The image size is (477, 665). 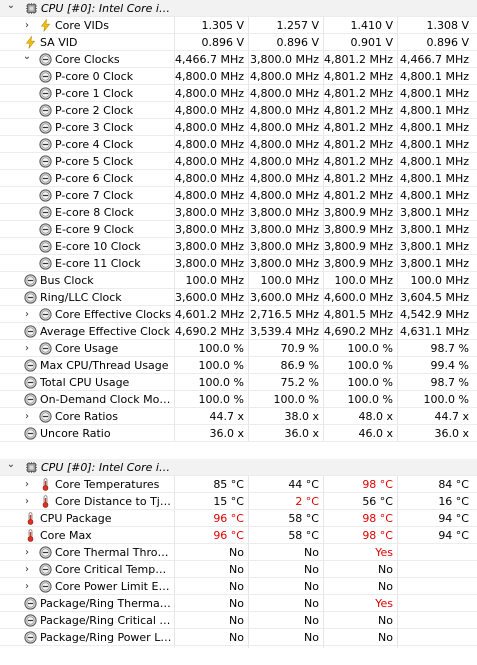 What do you see at coordinates (376, 433) in the screenshot?
I see `maximum-value: 46.0 x` at bounding box center [376, 433].